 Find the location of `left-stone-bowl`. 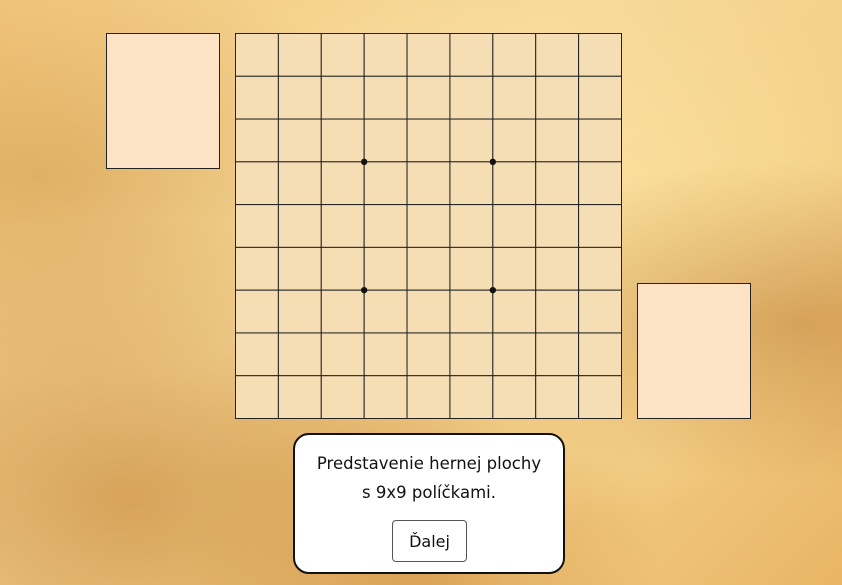

left-stone-bowl is located at coordinates (163, 101).